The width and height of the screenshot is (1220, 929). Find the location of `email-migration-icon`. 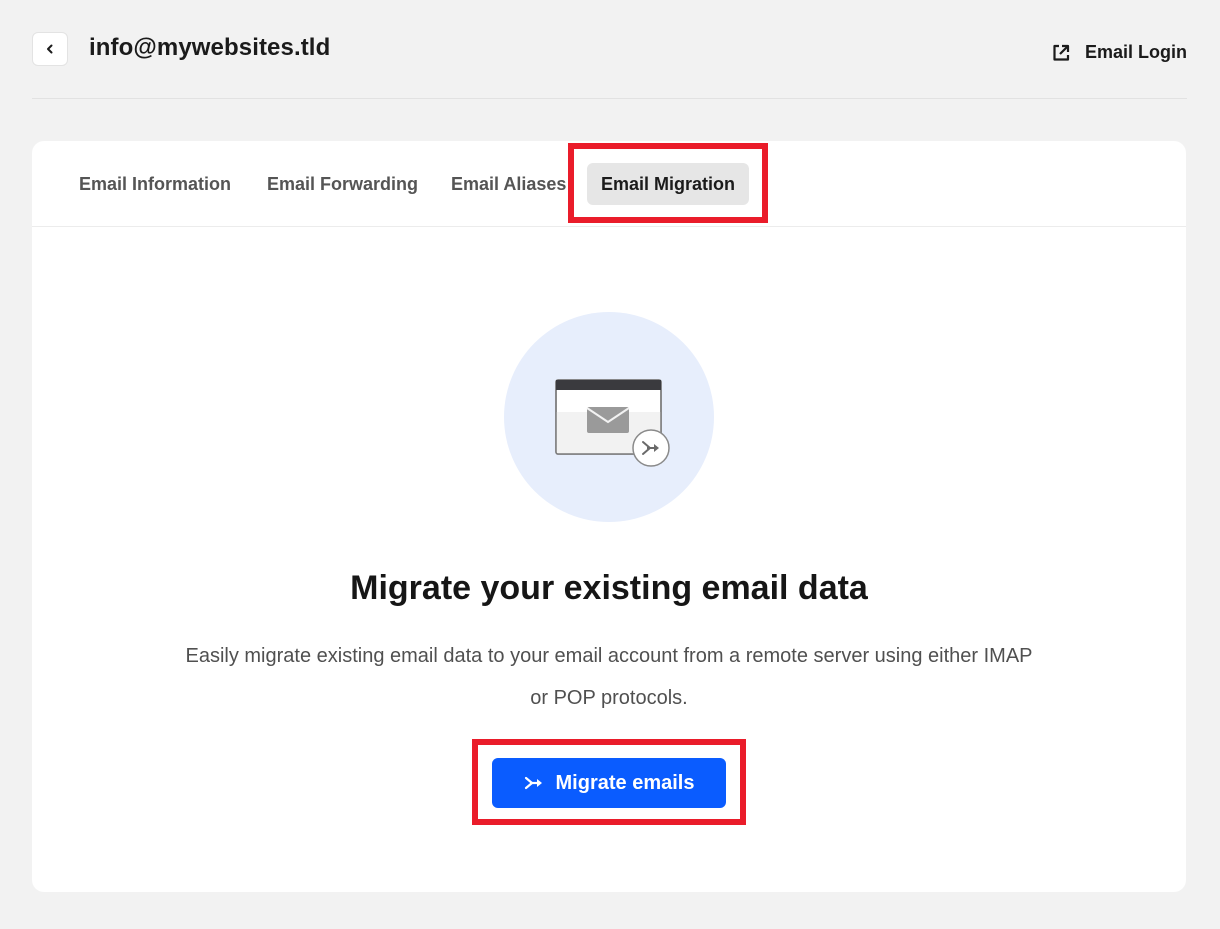

email-migration-icon is located at coordinates (612, 423).